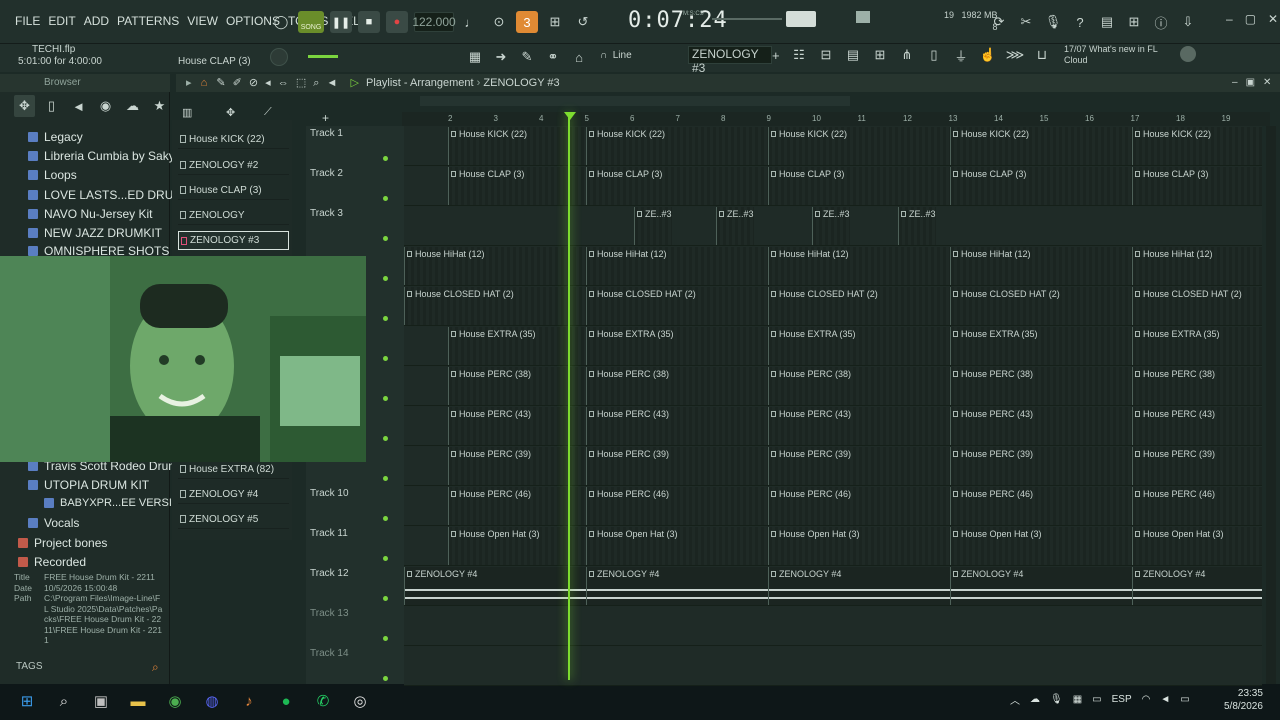 The image size is (1280, 720). What do you see at coordinates (233, 240) in the screenshot?
I see `picker-item-selected: ZENOLOGY #3` at bounding box center [233, 240].